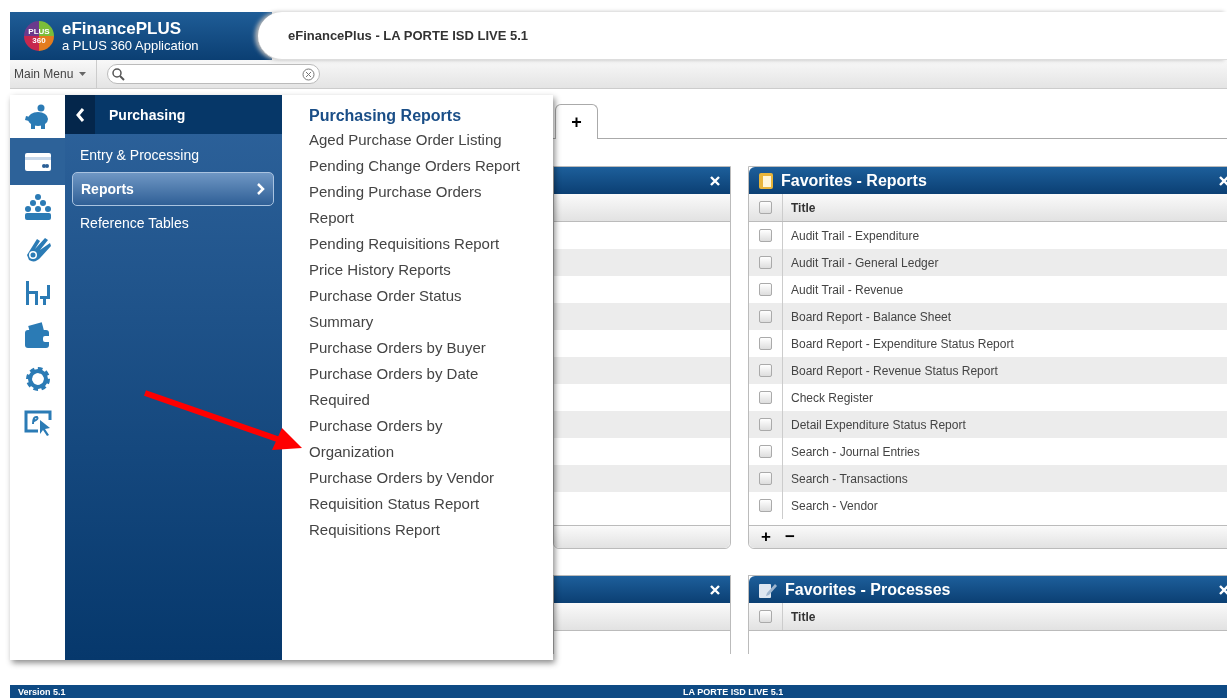 This screenshot has height=698, width=1227. I want to click on environment-label: LA PORTE ISD LIVE 5.1, so click(734, 691).